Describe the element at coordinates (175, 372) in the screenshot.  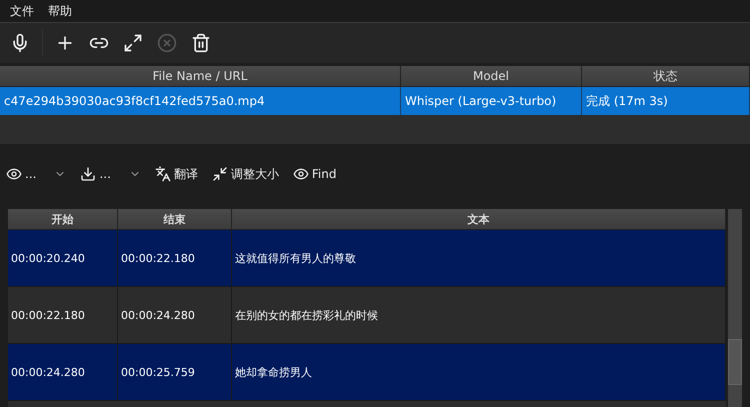
I see `table-cell: 00:00:25.759` at that location.